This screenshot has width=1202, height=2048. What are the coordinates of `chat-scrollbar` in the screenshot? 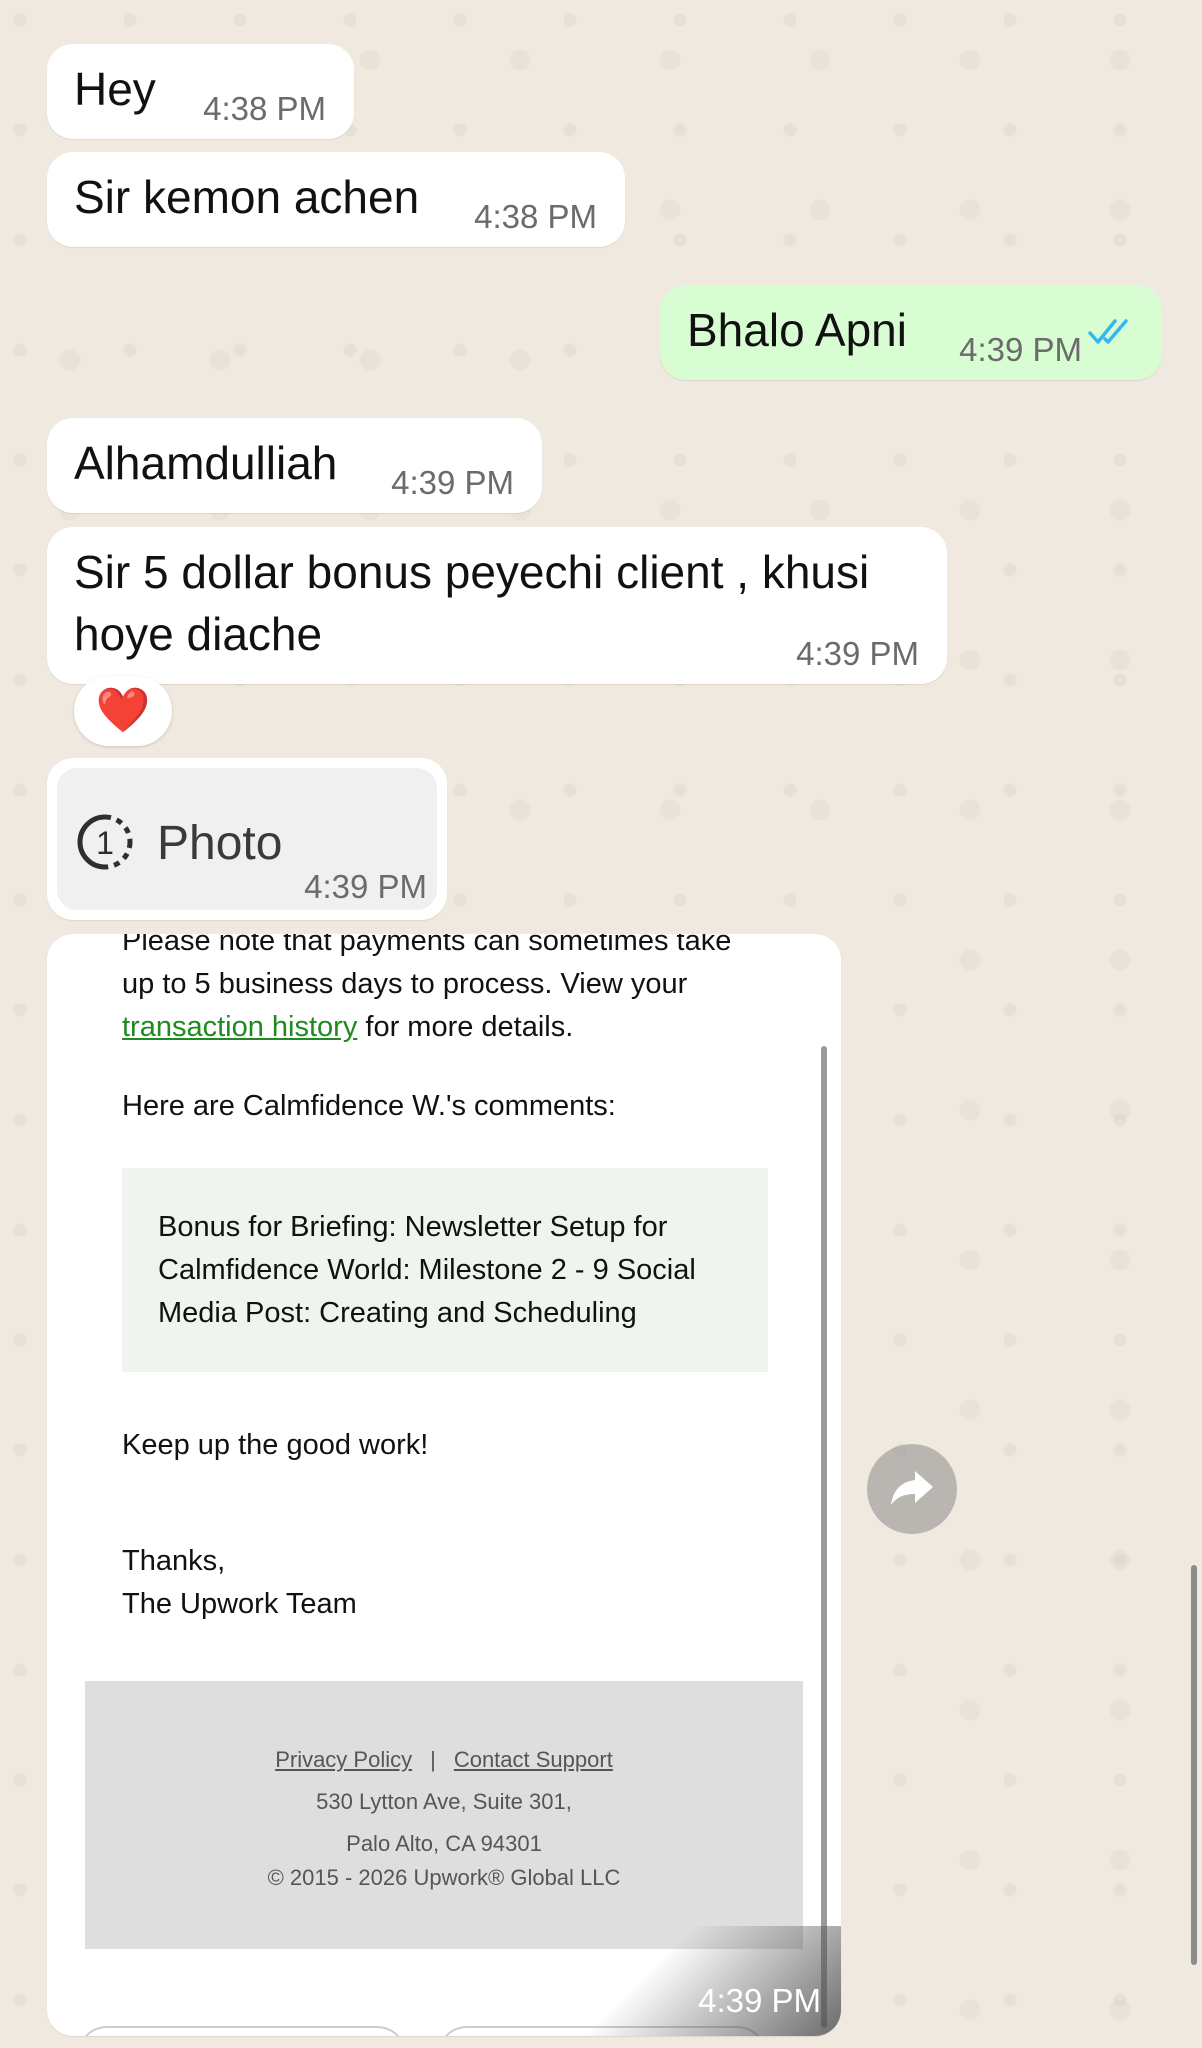 It's located at (1194, 1765).